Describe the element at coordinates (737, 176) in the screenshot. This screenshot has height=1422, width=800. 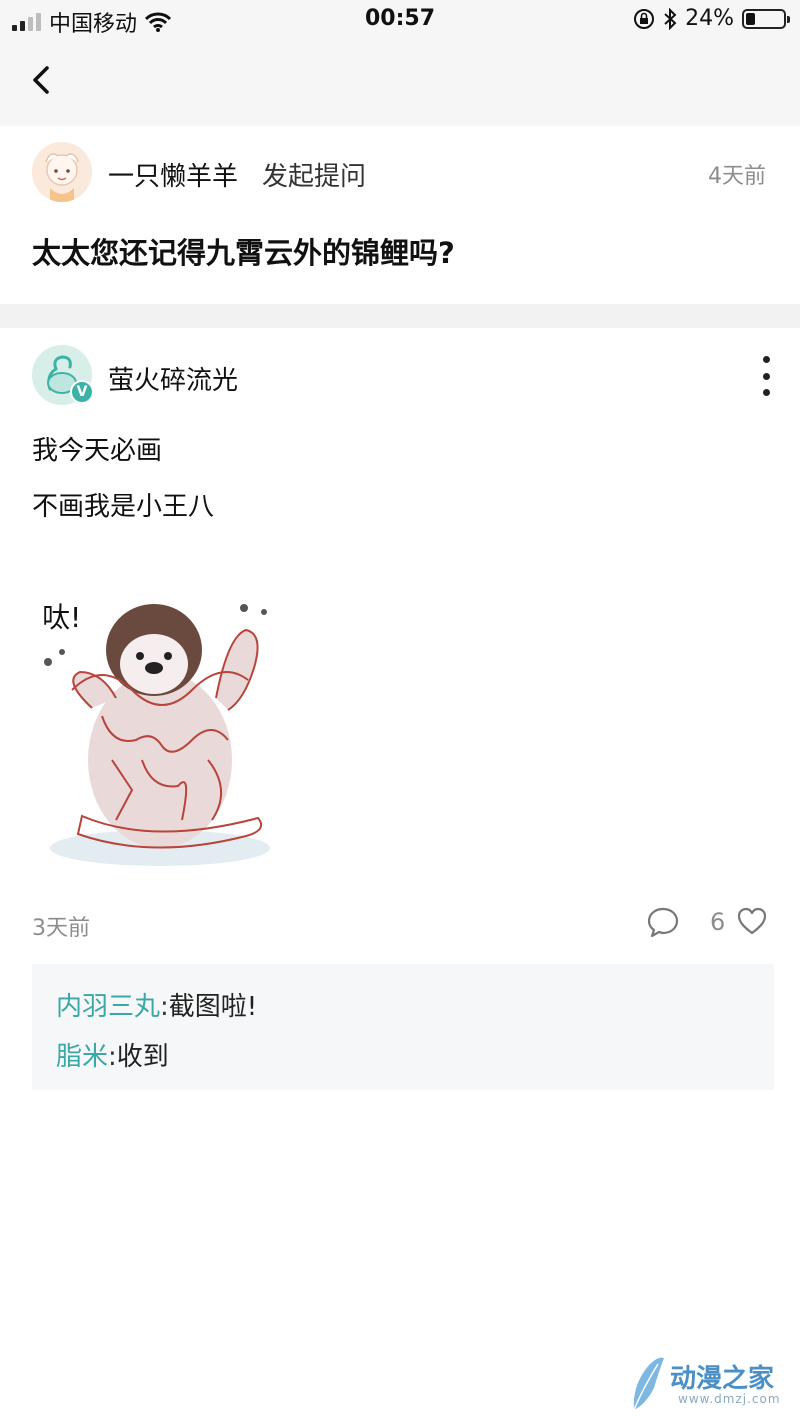
I see `question-time: 4天前` at that location.